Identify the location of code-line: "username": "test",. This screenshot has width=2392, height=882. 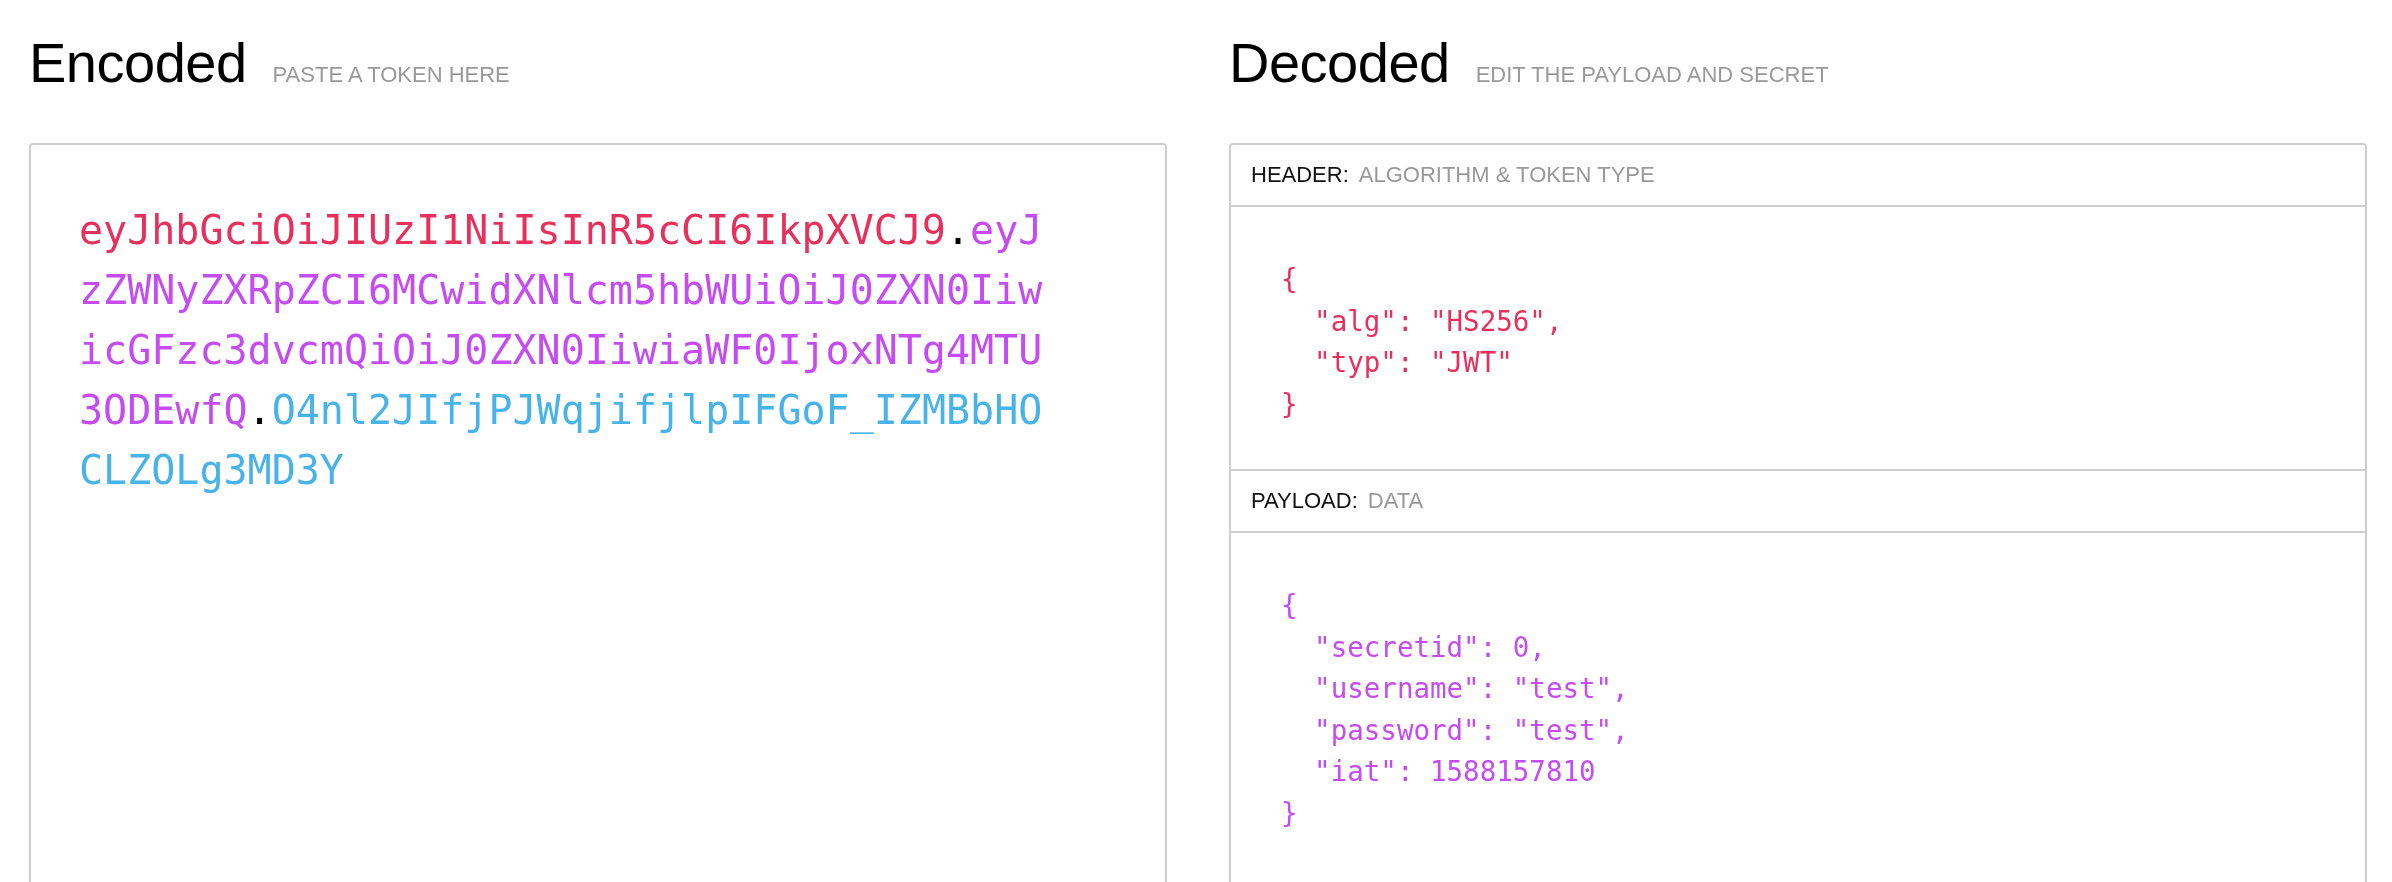
(1471, 688).